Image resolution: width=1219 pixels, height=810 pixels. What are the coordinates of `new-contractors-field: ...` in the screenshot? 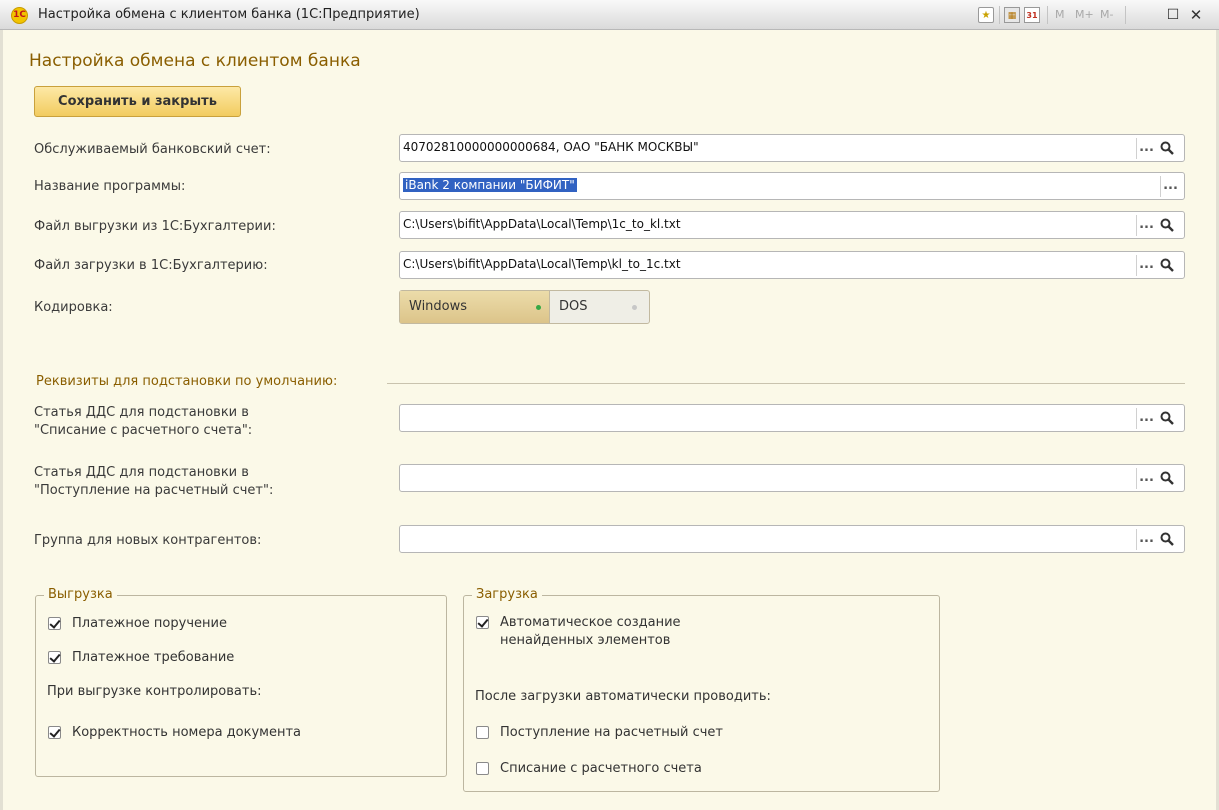 It's located at (792, 539).